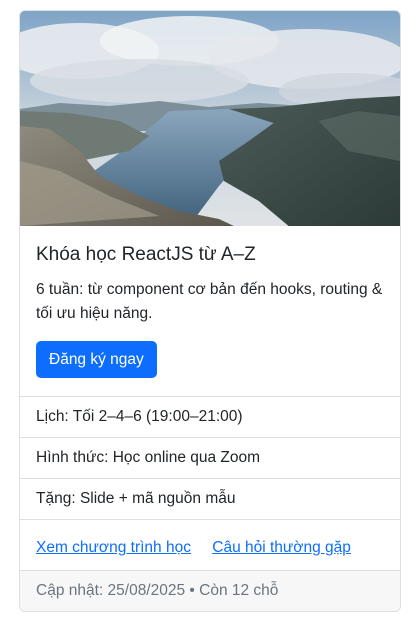 This screenshot has height=630, width=419. Describe the element at coordinates (210, 417) in the screenshot. I see `list-item: Lịch: Tối 2–4–6 (19:00–21:00)` at that location.